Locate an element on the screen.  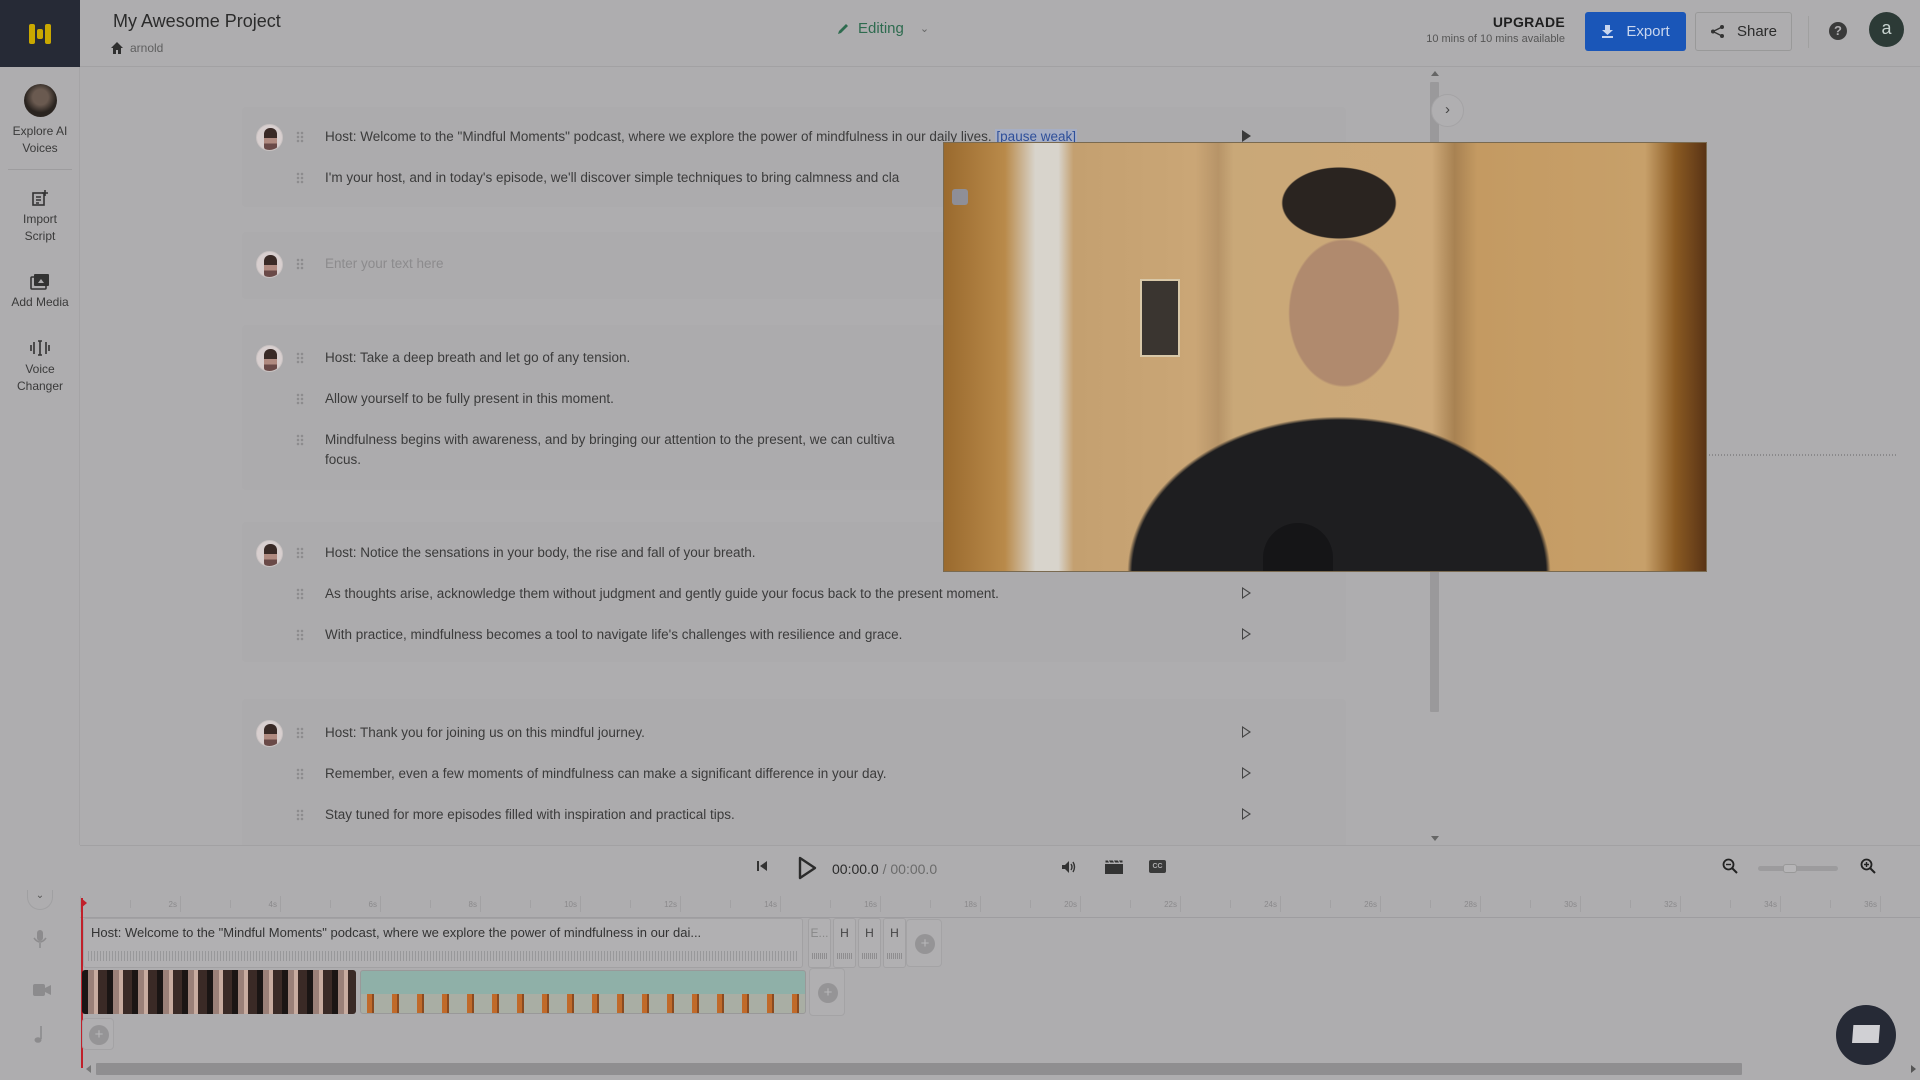
clip-waveform is located at coordinates (819, 956).